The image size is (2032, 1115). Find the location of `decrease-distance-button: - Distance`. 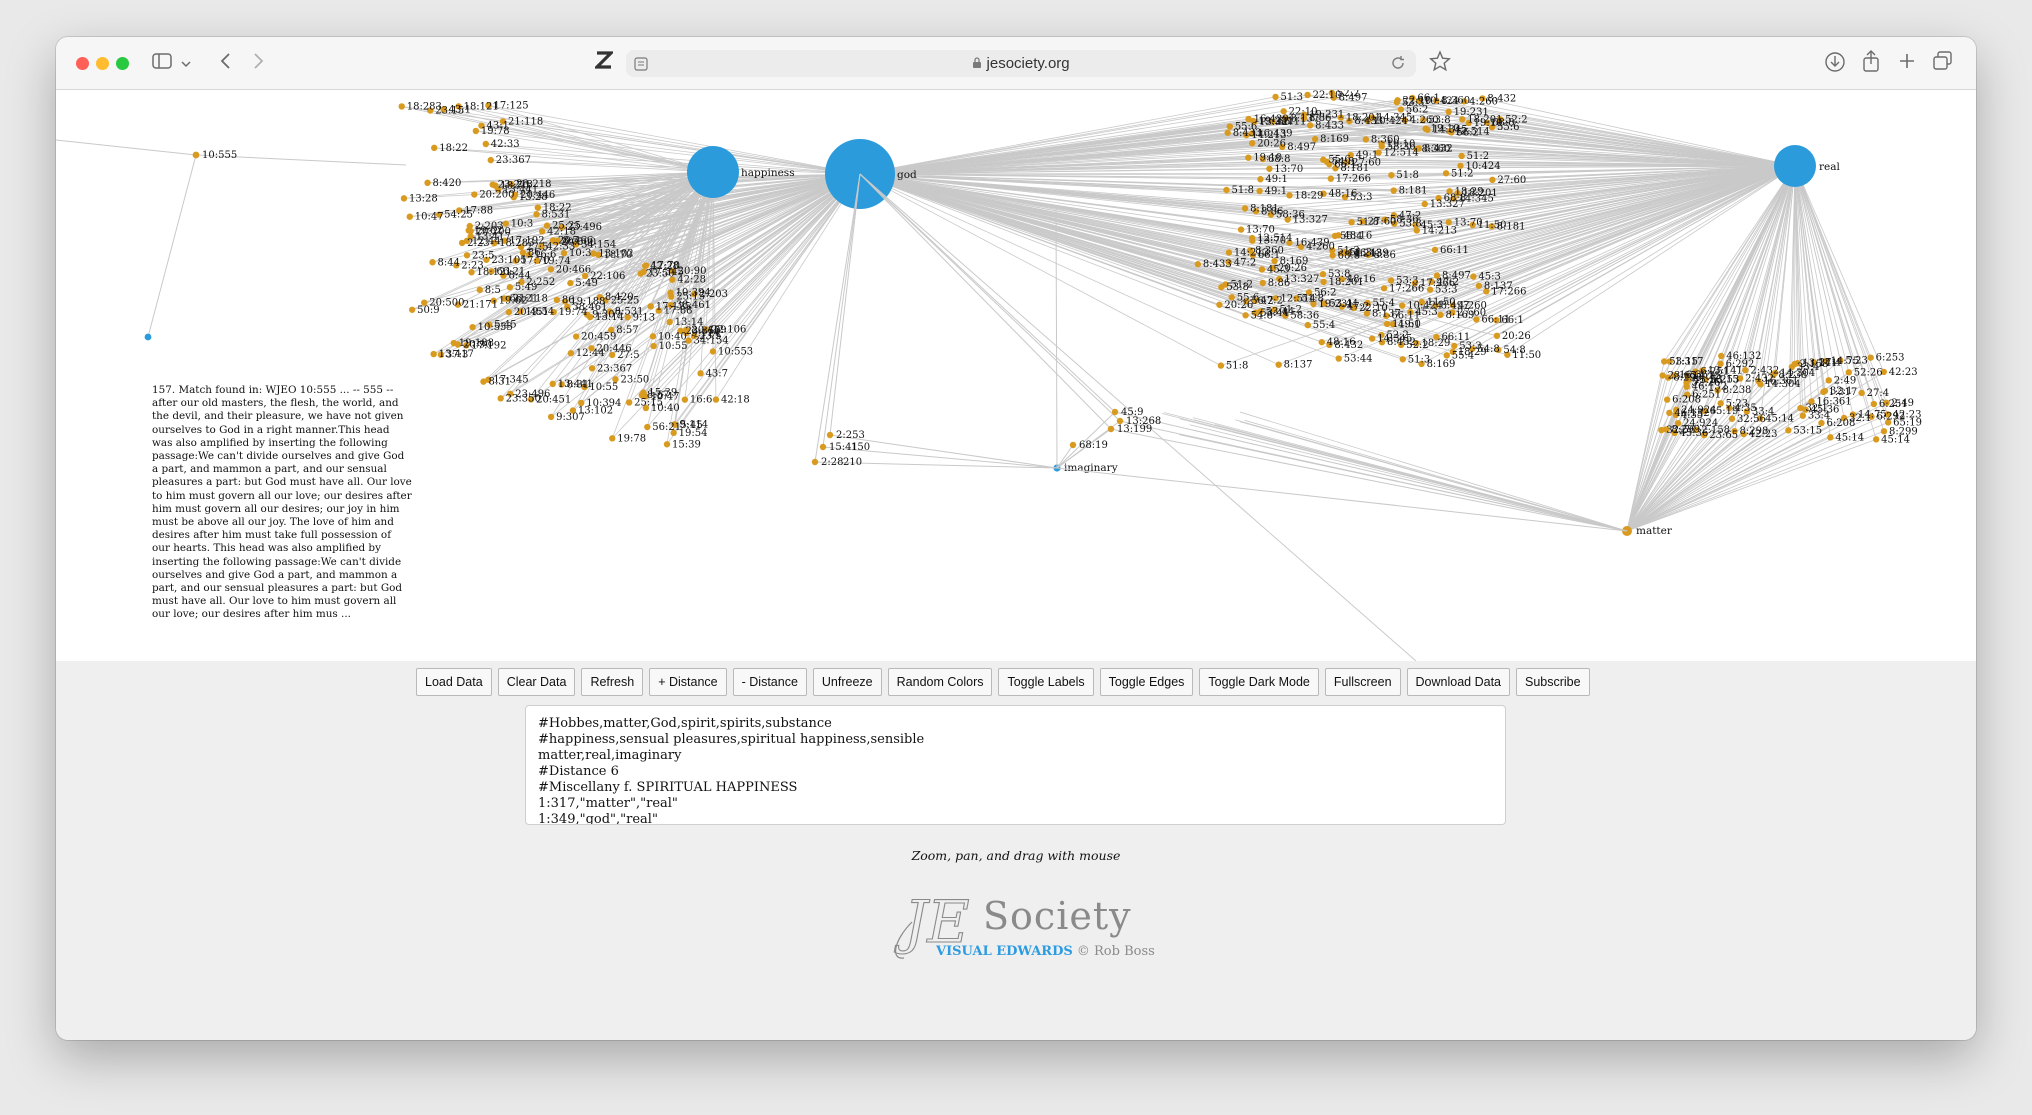

decrease-distance-button: - Distance is located at coordinates (769, 682).